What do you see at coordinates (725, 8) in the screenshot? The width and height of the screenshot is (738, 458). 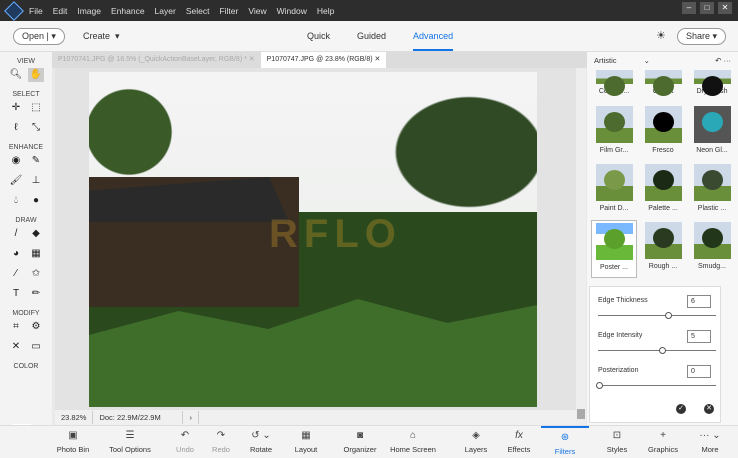 I see `close-button: ✕` at bounding box center [725, 8].